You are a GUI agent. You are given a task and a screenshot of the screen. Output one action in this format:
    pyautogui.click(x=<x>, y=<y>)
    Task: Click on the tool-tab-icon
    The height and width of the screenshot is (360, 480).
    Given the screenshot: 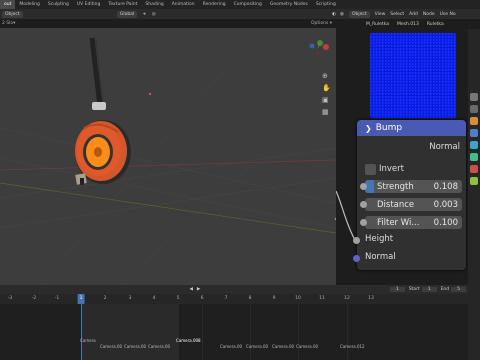 What is the action you would take?
    pyautogui.click(x=474, y=97)
    